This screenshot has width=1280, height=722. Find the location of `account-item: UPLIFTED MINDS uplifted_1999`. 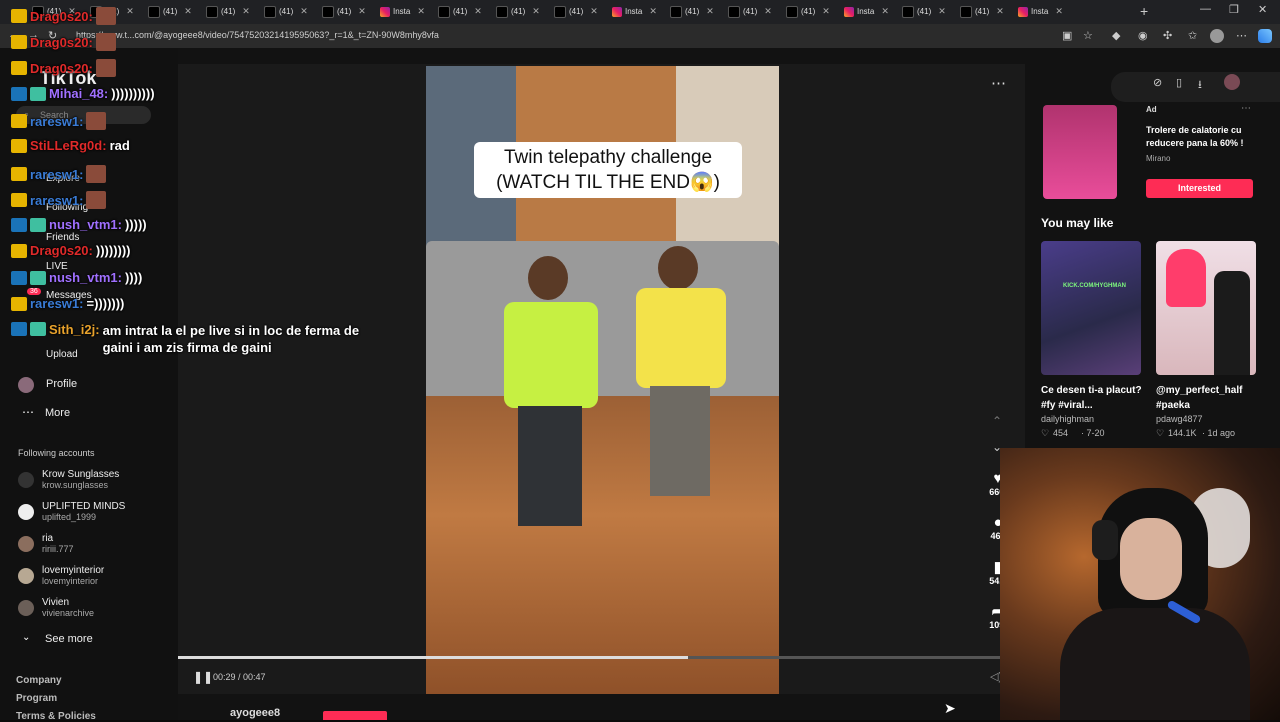

account-item: UPLIFTED MINDS uplifted_1999 is located at coordinates (71, 511).